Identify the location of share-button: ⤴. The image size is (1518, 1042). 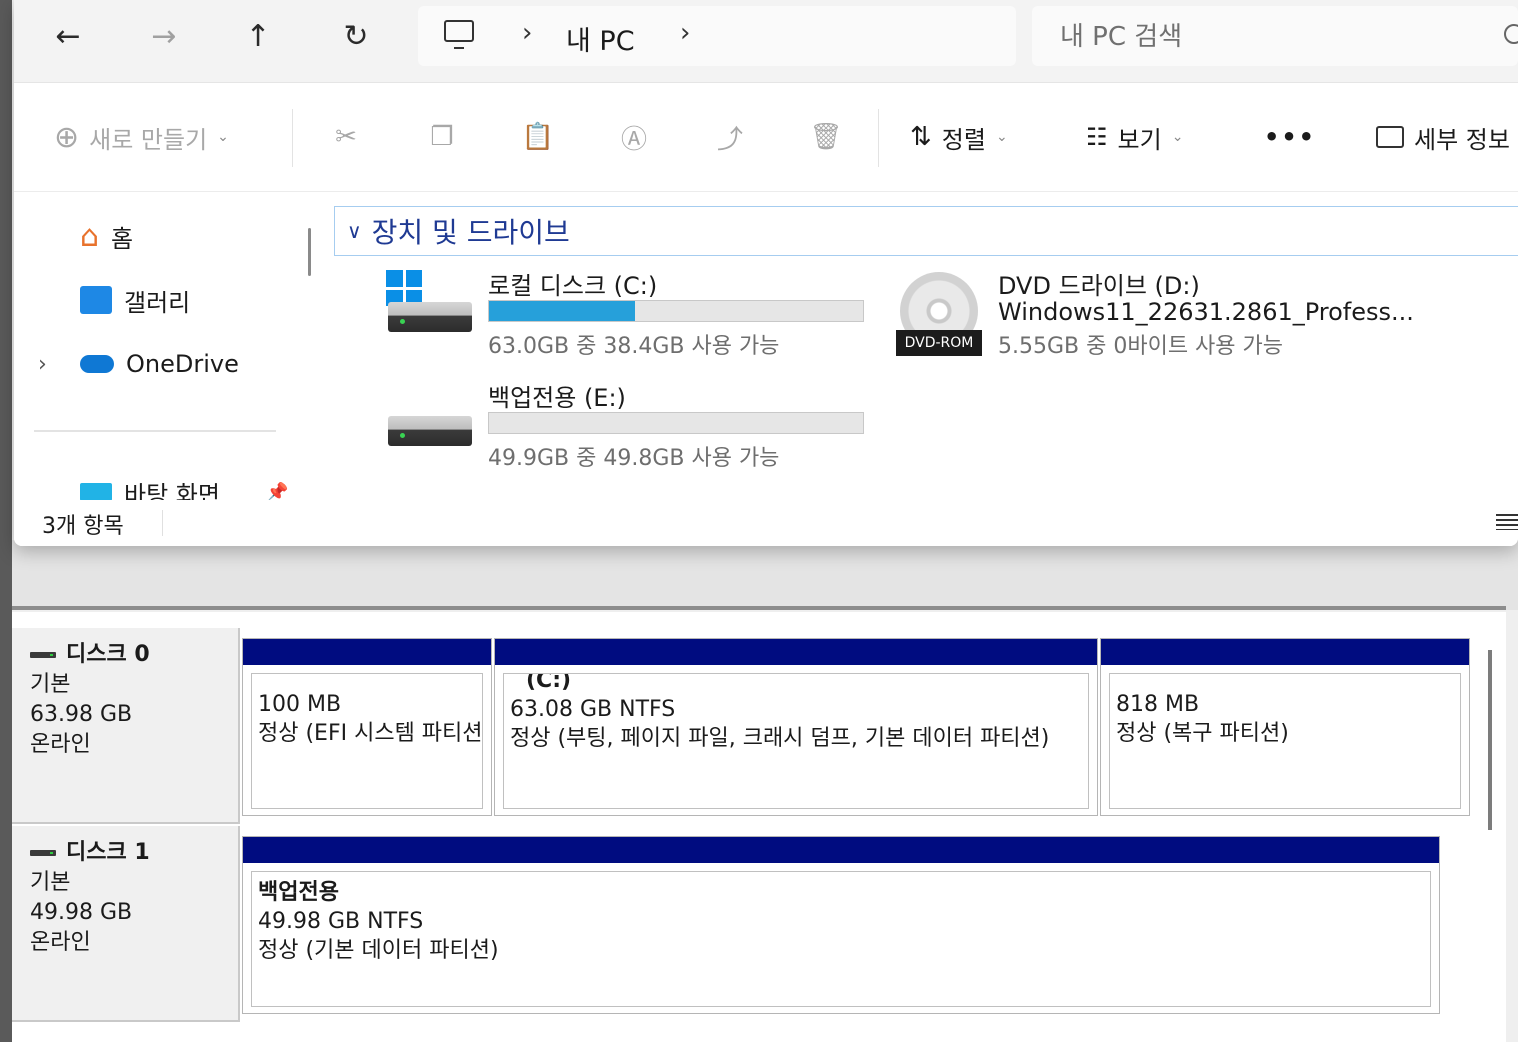
(730, 137).